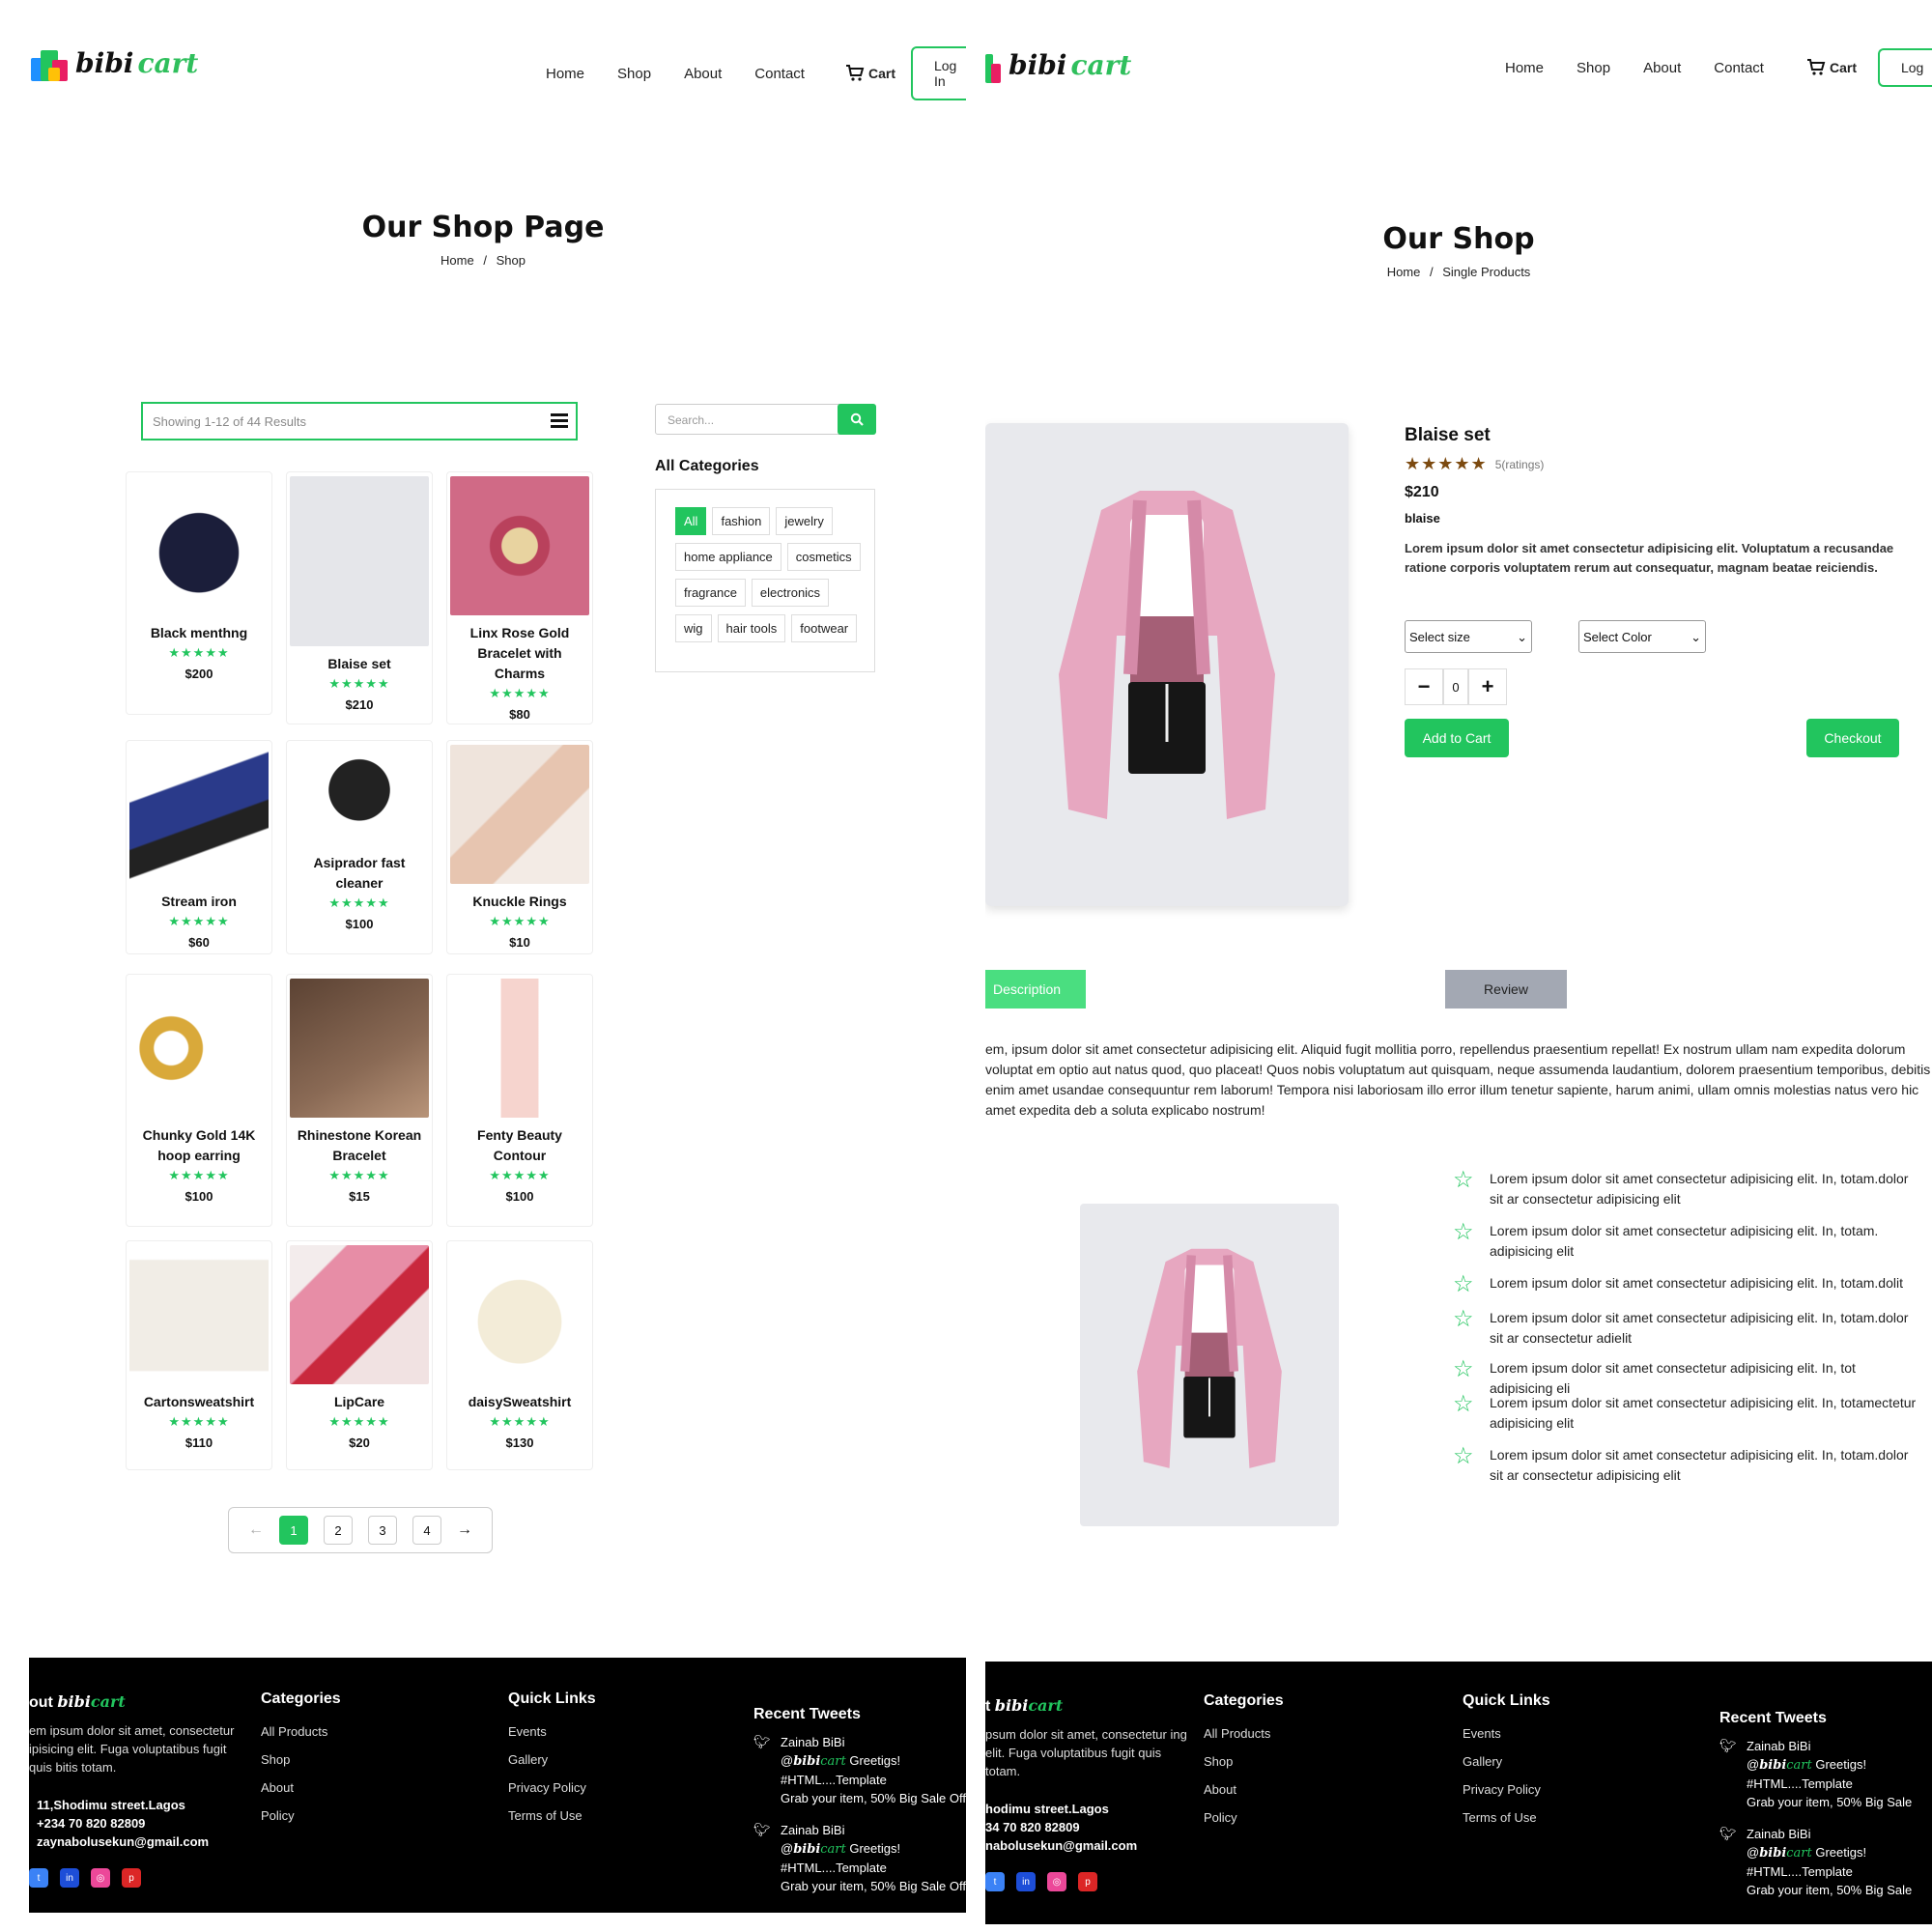 The image size is (1932, 1932). Describe the element at coordinates (1468, 636) in the screenshot. I see `size-select: Select size ⌄` at that location.